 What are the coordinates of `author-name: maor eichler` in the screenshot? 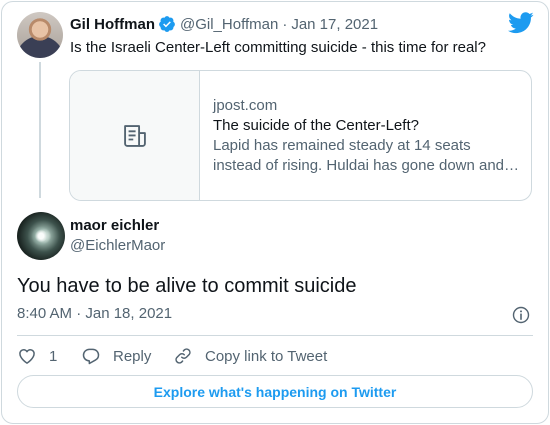 It's located at (114, 225).